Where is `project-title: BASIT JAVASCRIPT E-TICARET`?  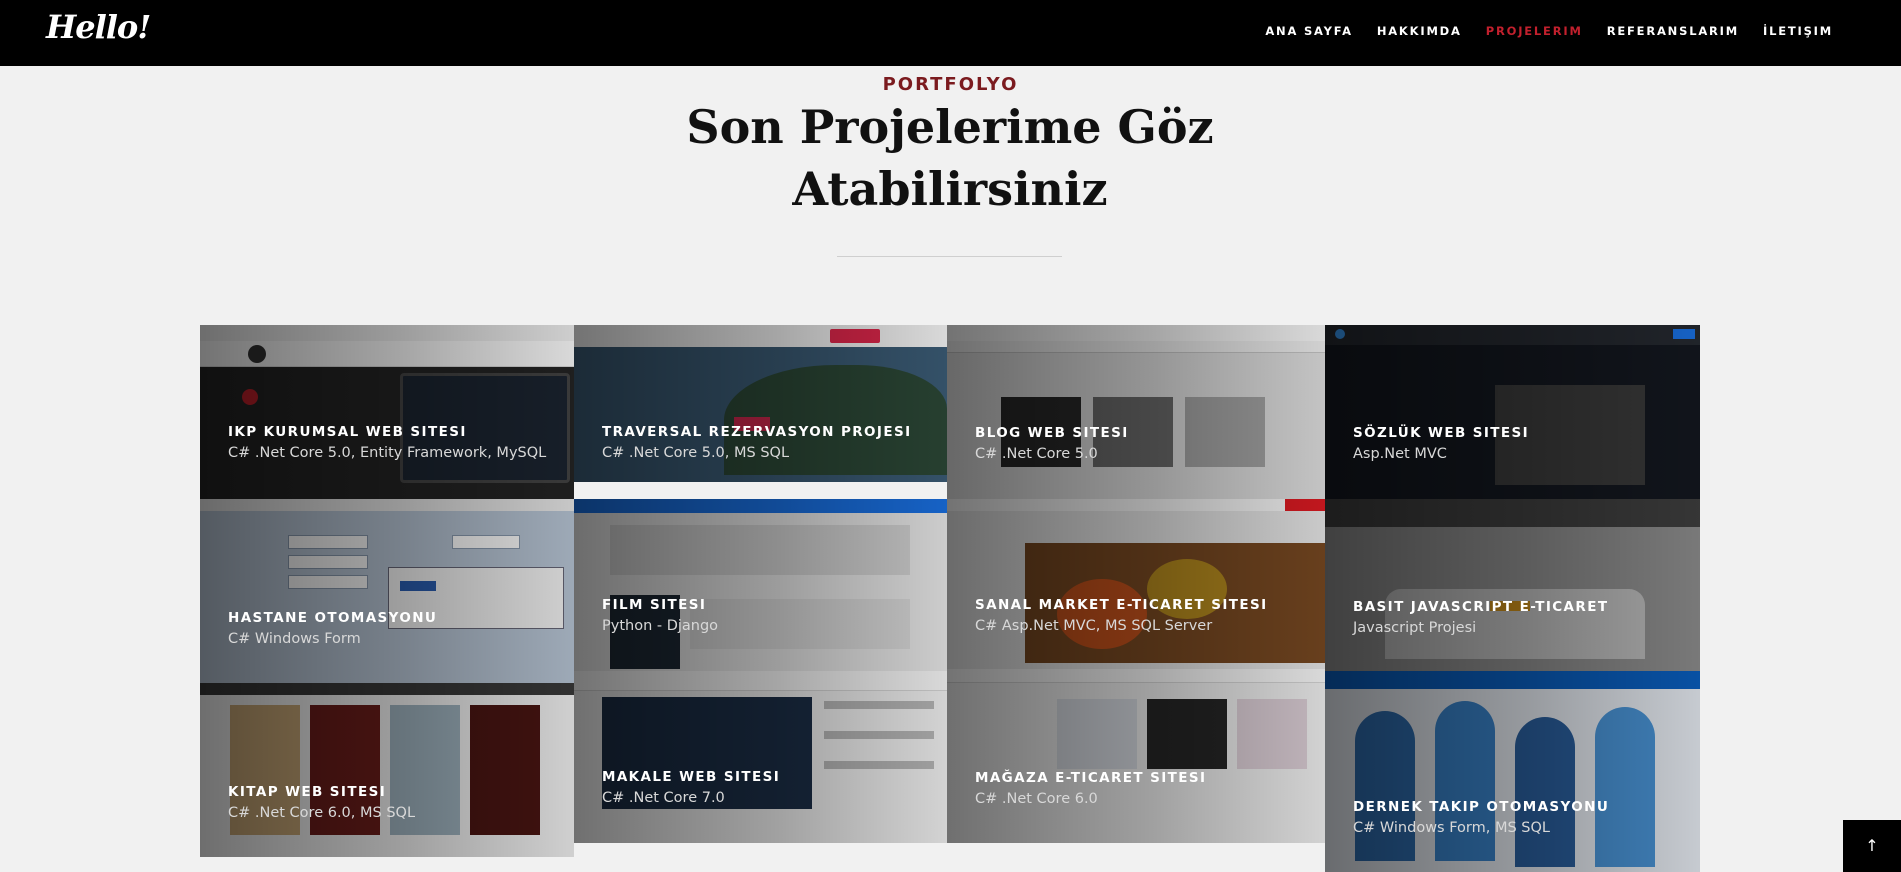
project-title: BASIT JAVASCRIPT E-TICARET is located at coordinates (1481, 607).